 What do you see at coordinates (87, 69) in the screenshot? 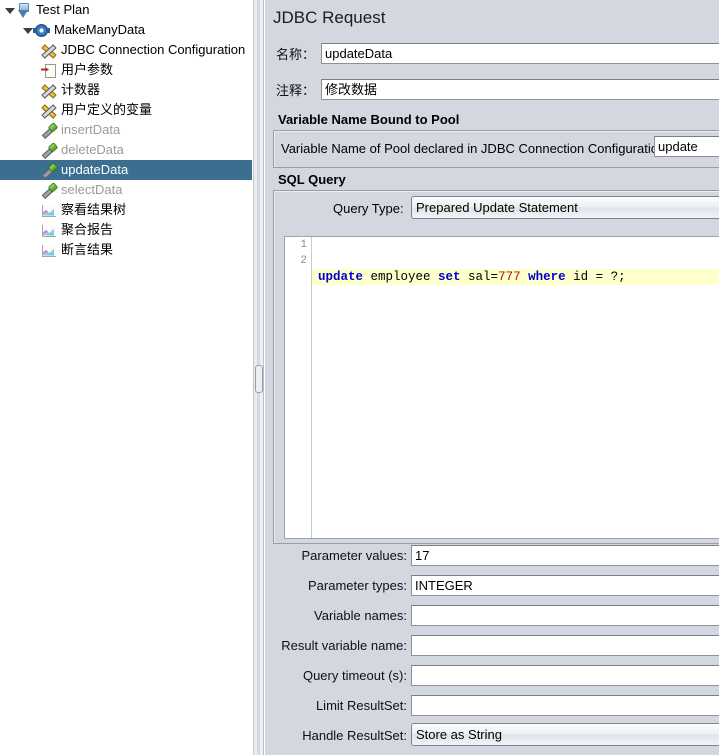
I see `tree-item-label: 用户参数` at bounding box center [87, 69].